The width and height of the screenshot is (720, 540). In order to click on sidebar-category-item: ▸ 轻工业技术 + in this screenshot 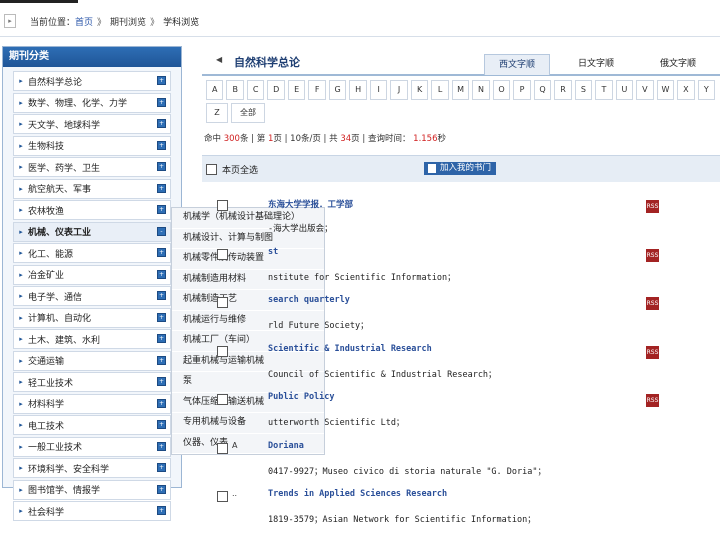, I will do `click(92, 382)`.